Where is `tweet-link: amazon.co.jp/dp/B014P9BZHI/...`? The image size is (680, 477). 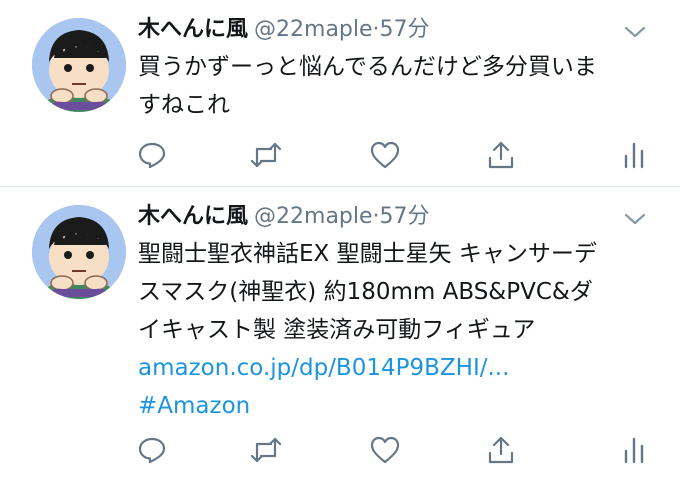 tweet-link: amazon.co.jp/dp/B014P9BZHI/... is located at coordinates (398, 368).